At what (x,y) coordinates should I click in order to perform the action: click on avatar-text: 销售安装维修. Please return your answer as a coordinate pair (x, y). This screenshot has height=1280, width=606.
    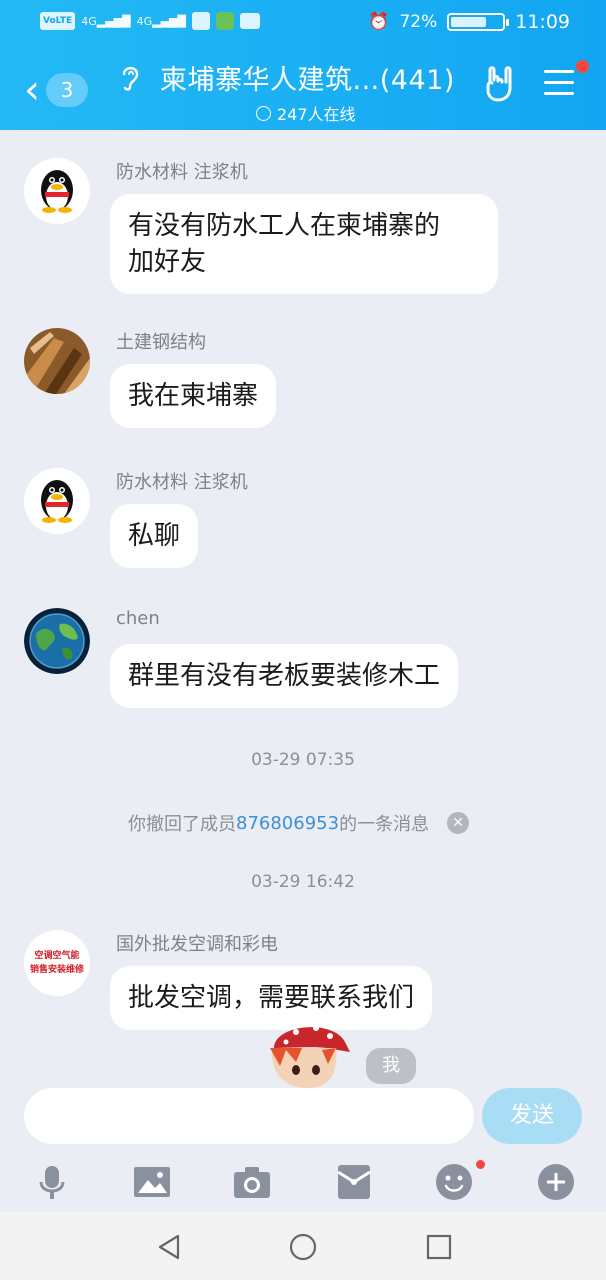
    Looking at the image, I should click on (56, 970).